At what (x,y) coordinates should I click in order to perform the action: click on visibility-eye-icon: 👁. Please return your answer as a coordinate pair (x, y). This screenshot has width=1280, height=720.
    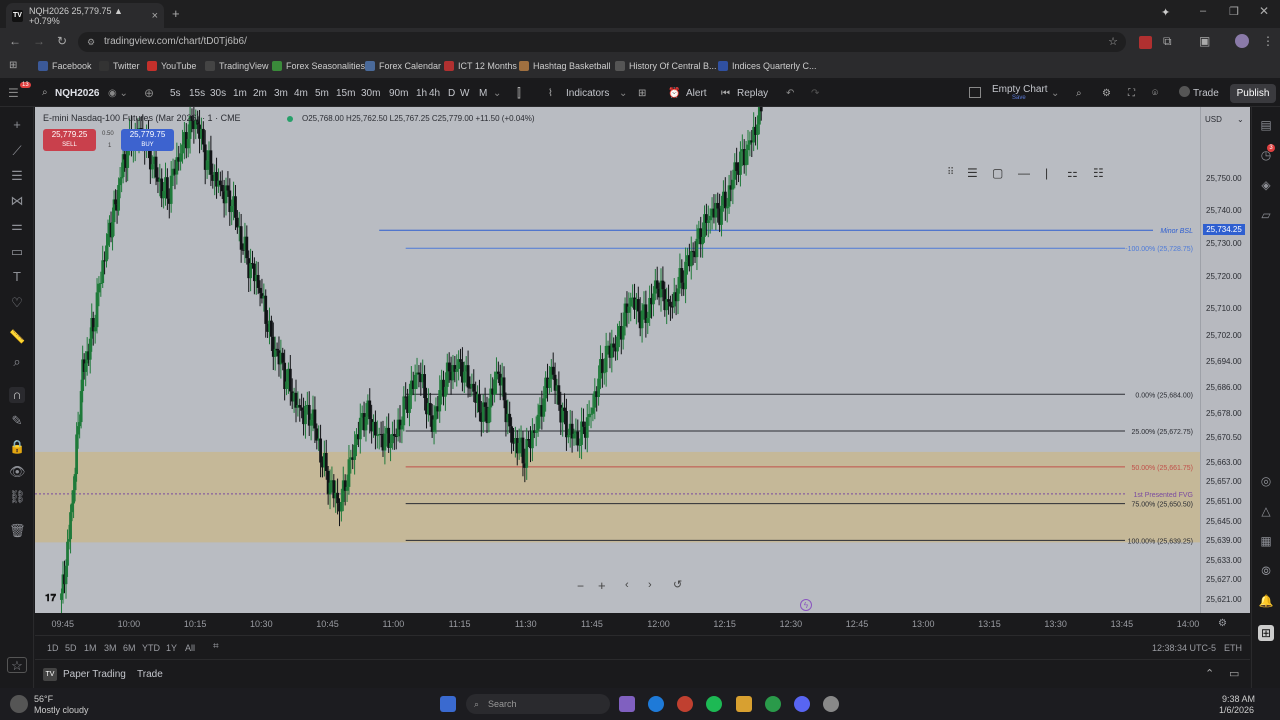
    Looking at the image, I should click on (17, 472).